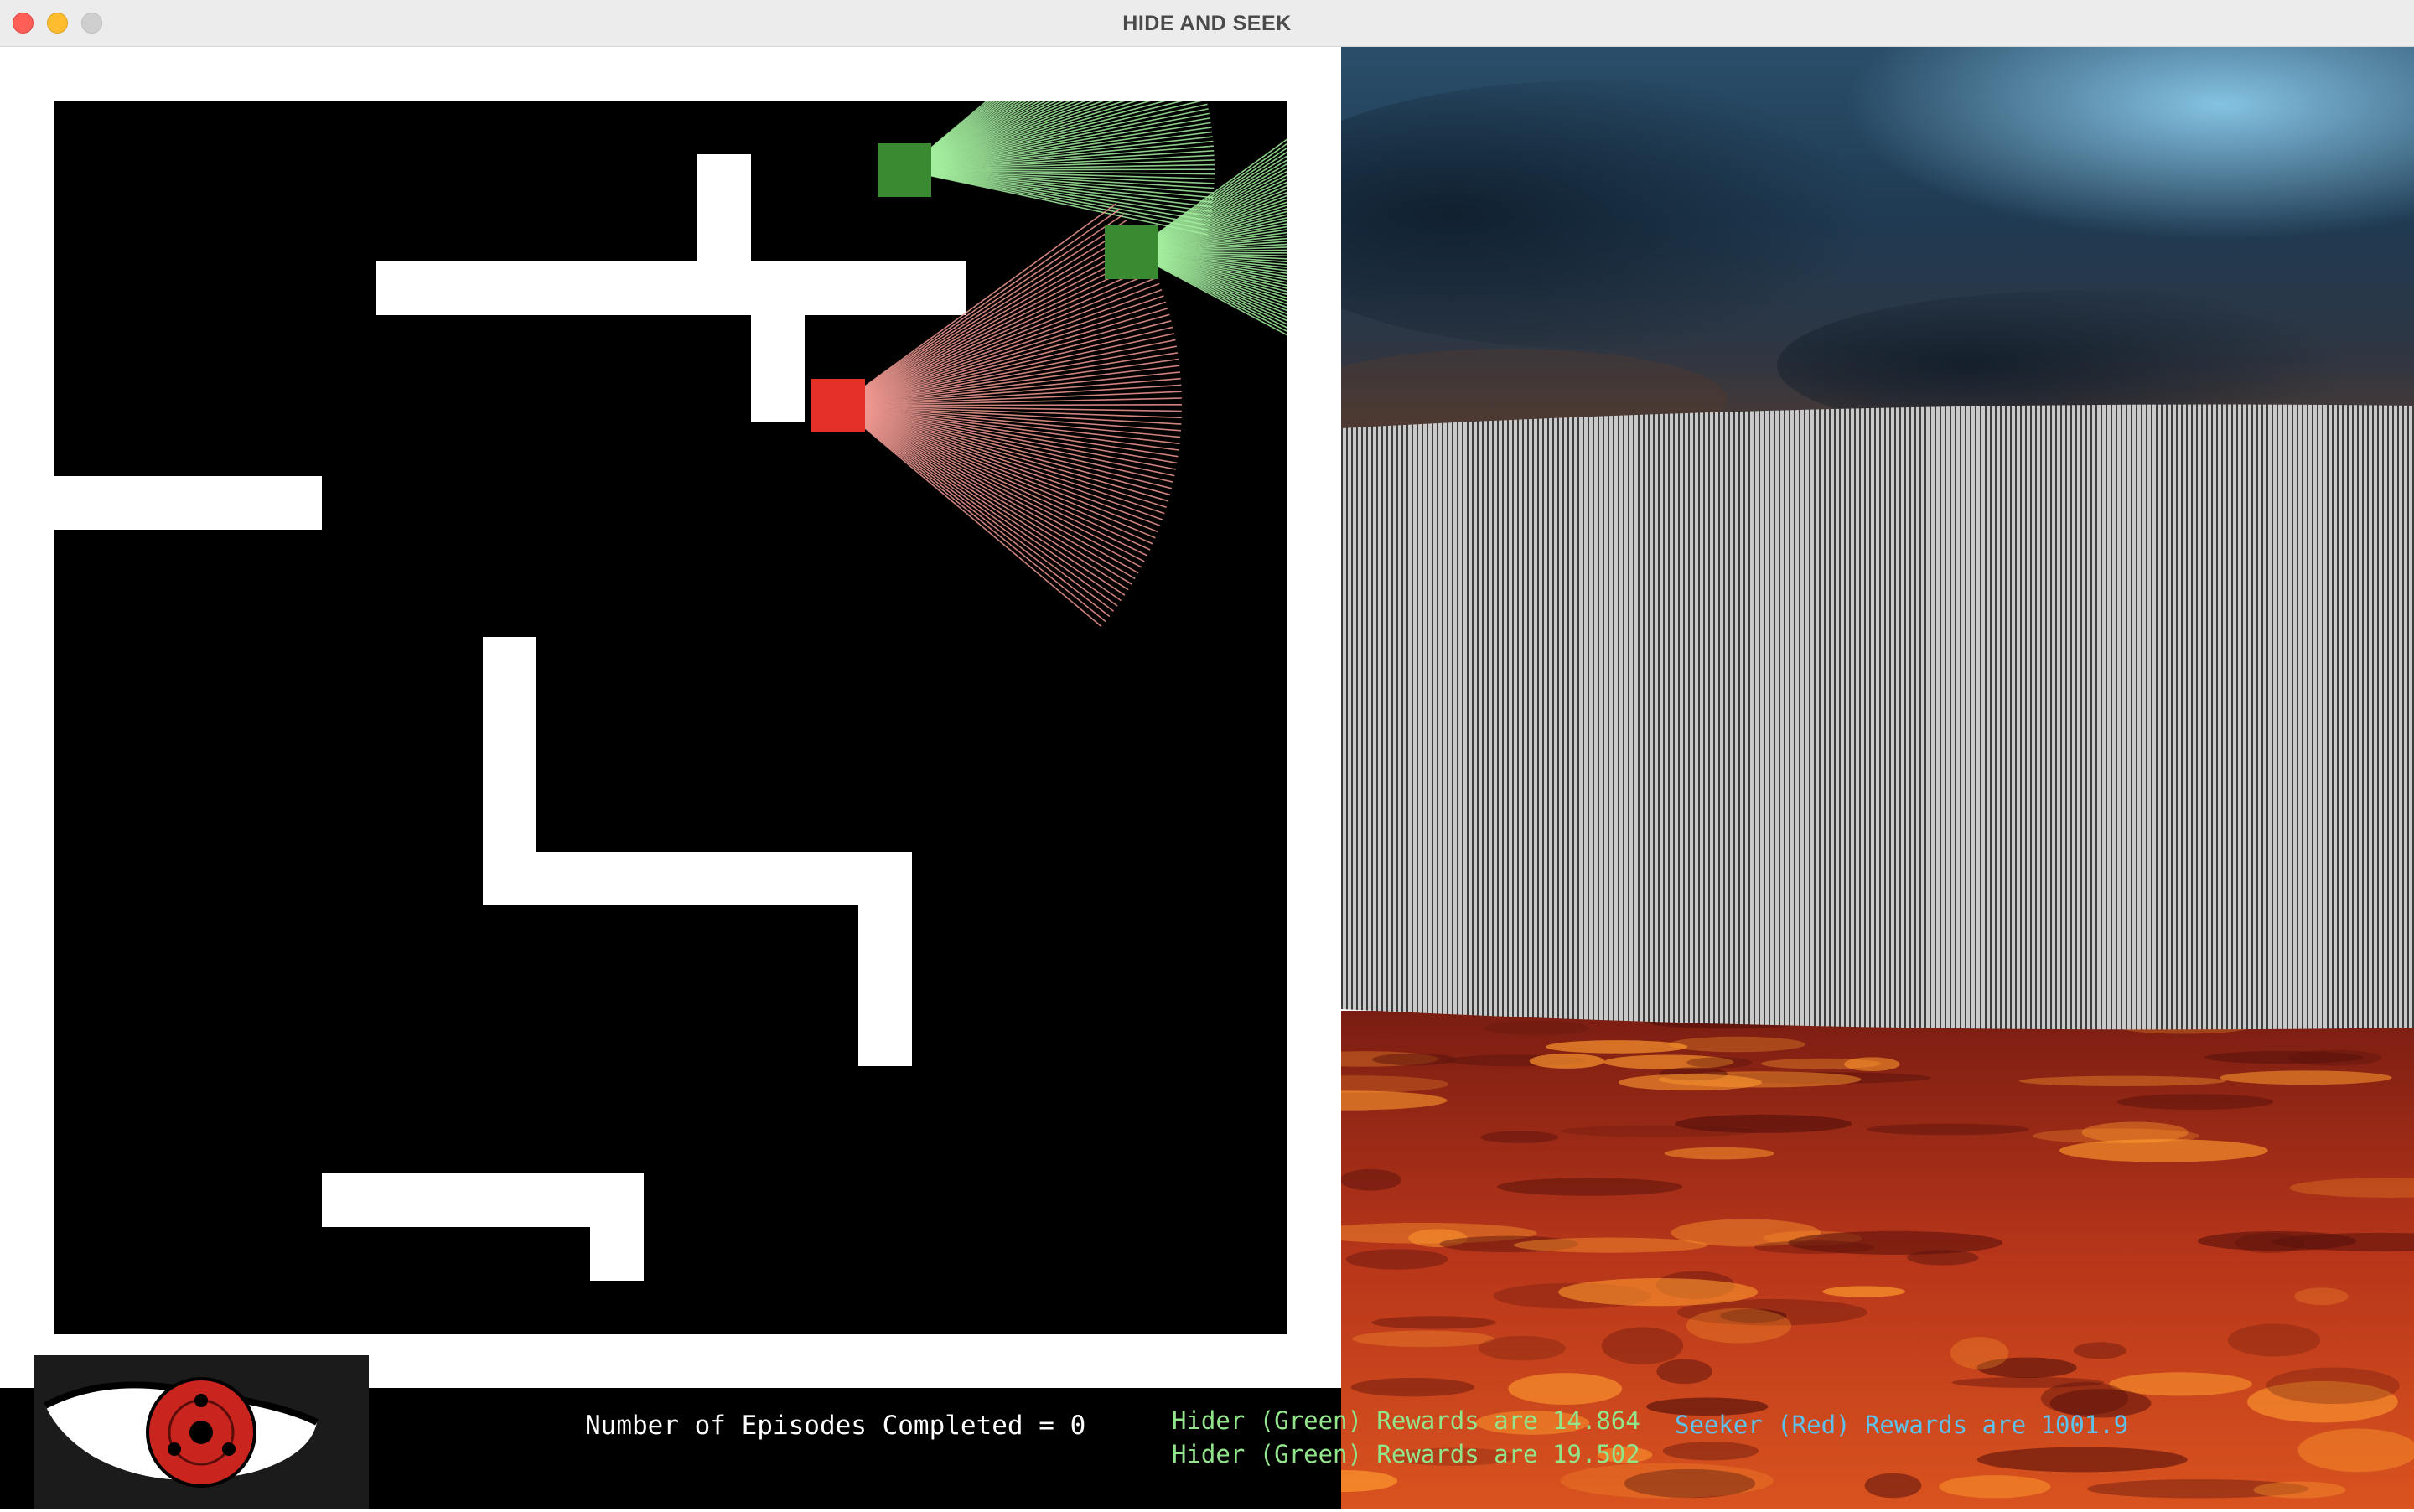 This screenshot has width=2414, height=1512. I want to click on title-bar: HIDE AND SEEK, so click(1207, 23).